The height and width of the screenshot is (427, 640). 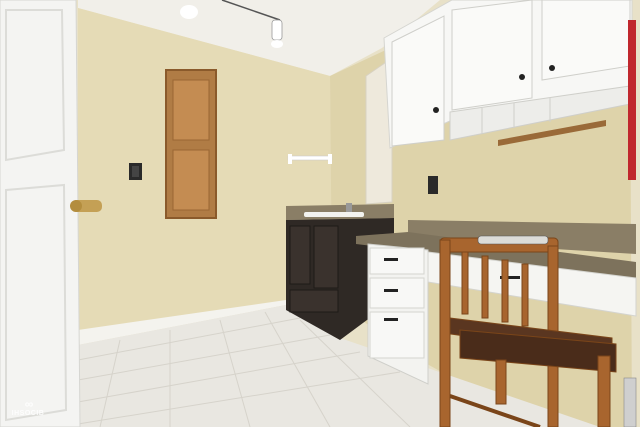 I want to click on floor-item, so click(x=630, y=402).